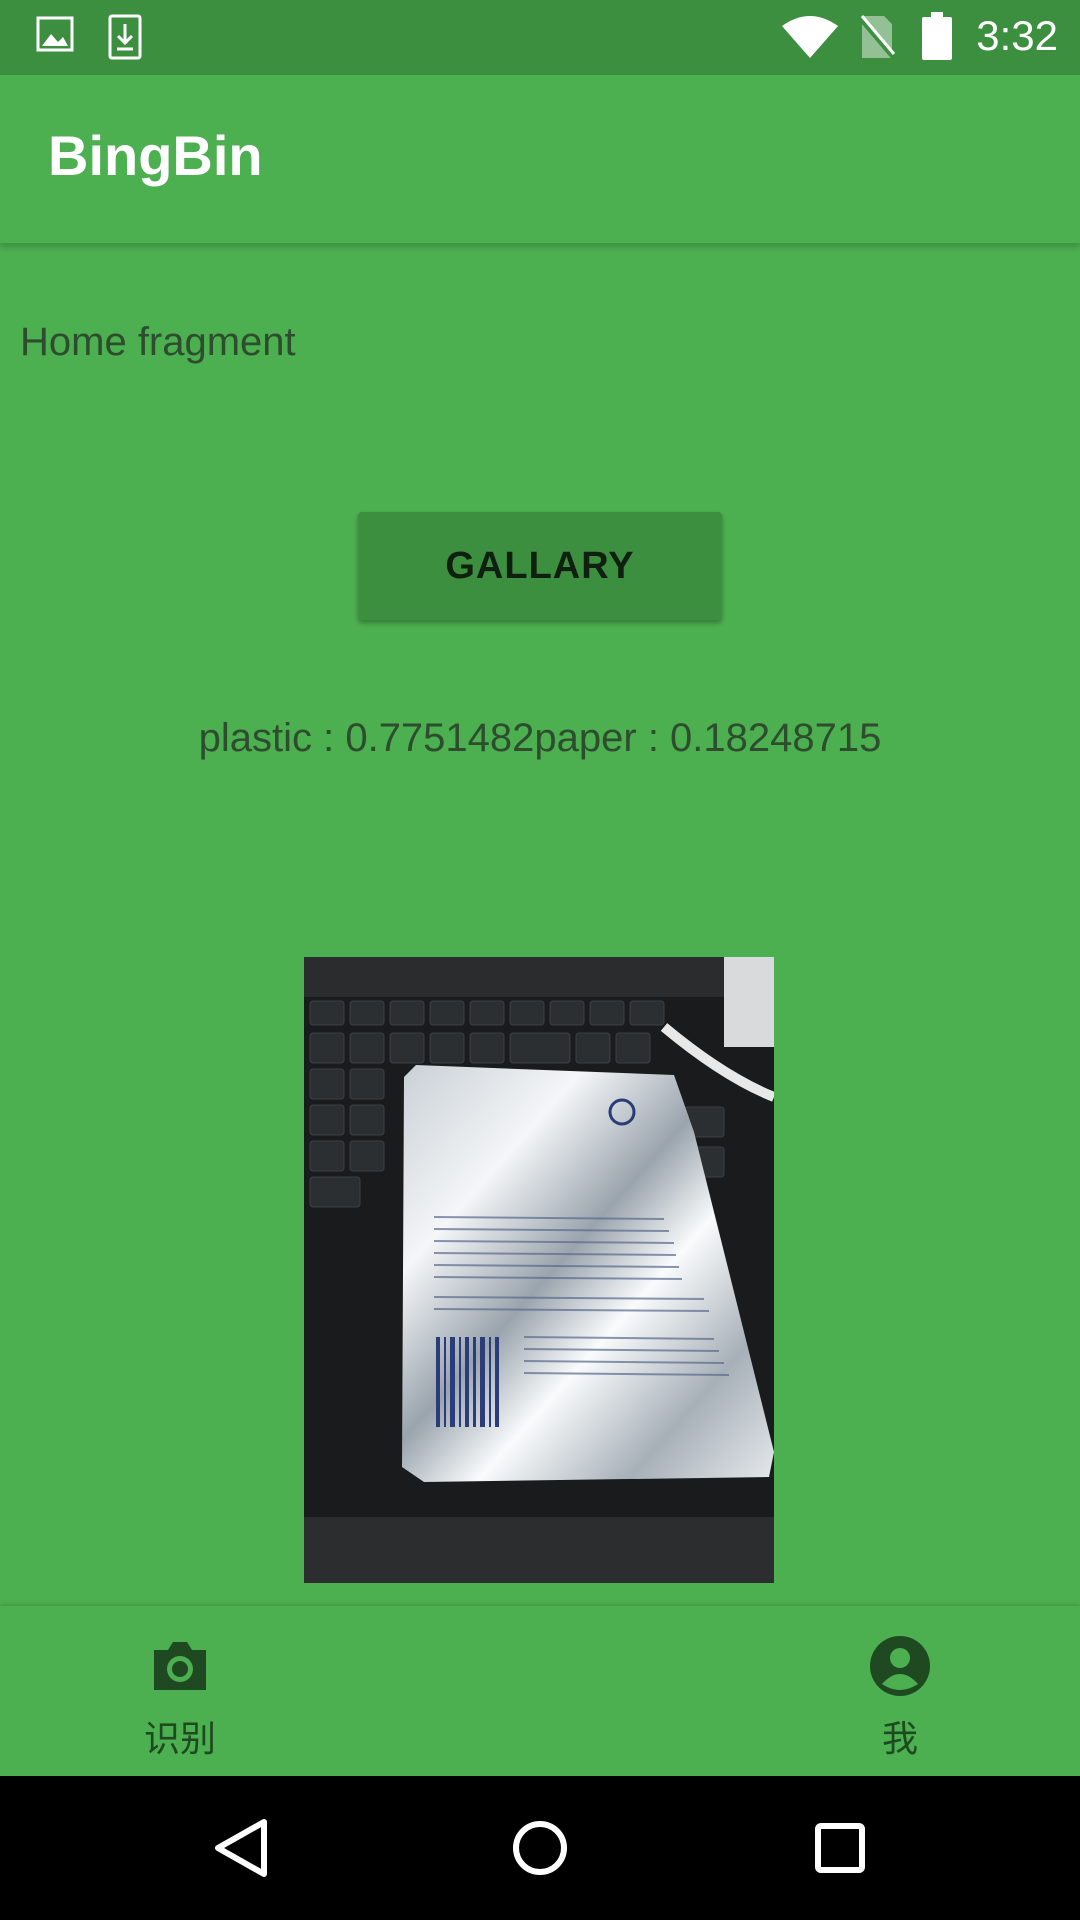 Image resolution: width=1080 pixels, height=1920 pixels. I want to click on nav-item-recognize: 识别, so click(180, 1691).